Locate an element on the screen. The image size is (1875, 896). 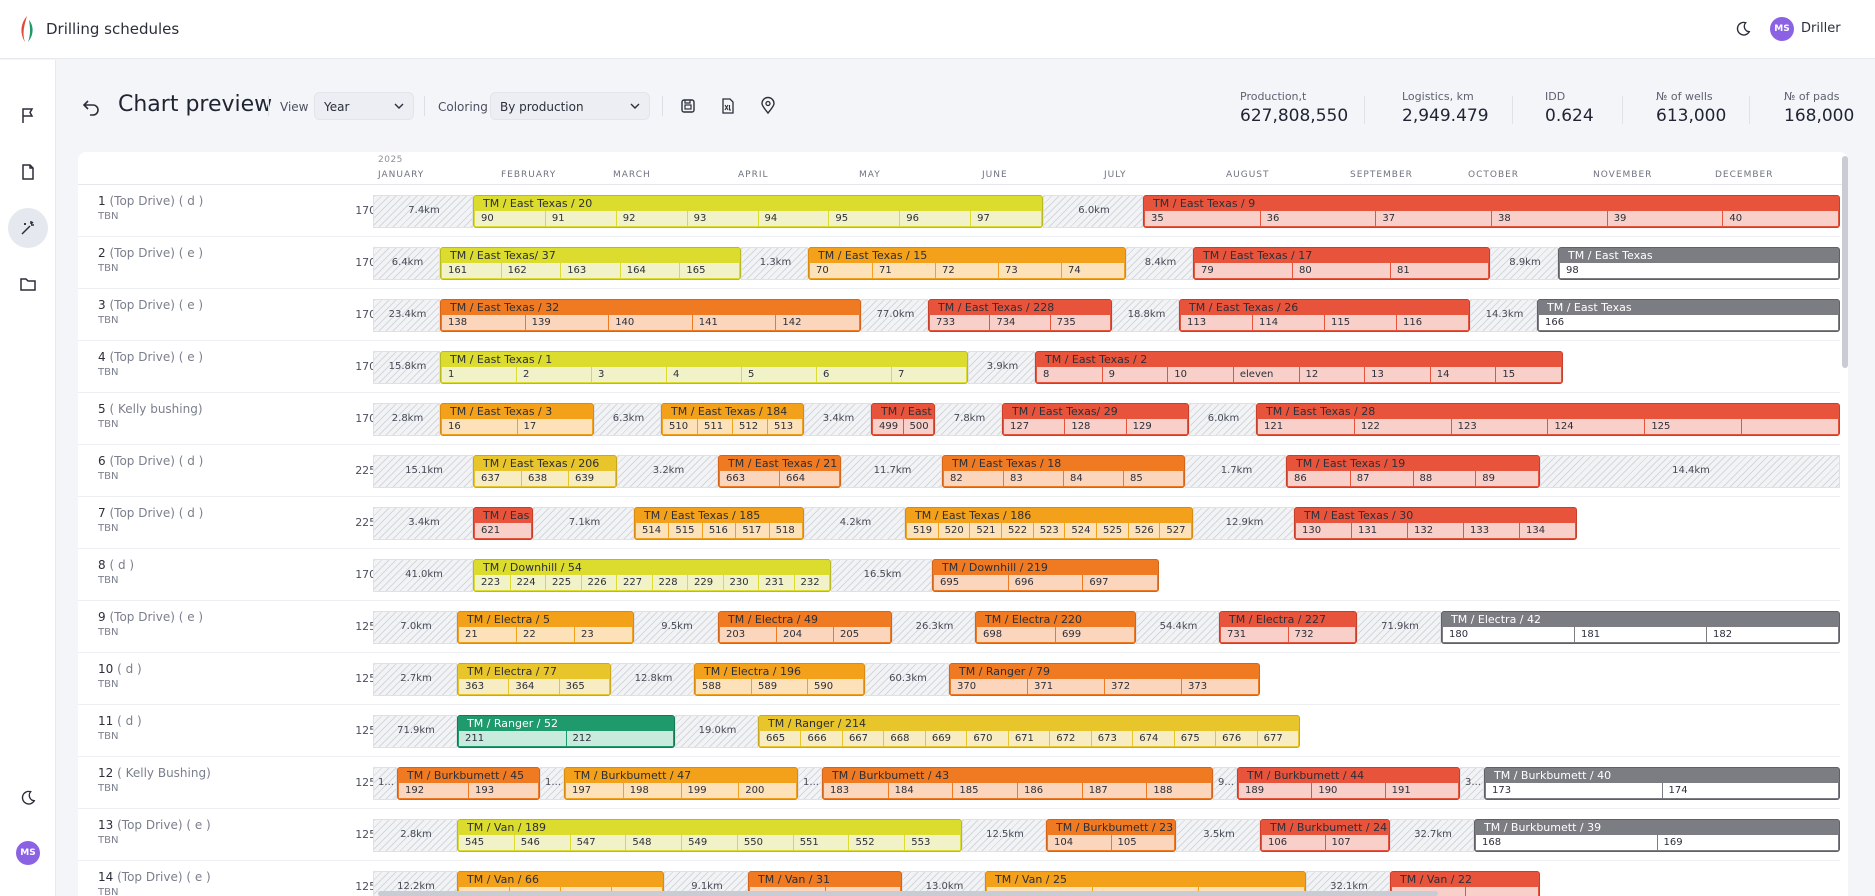
well-cell: 39 is located at coordinates (1665, 218).